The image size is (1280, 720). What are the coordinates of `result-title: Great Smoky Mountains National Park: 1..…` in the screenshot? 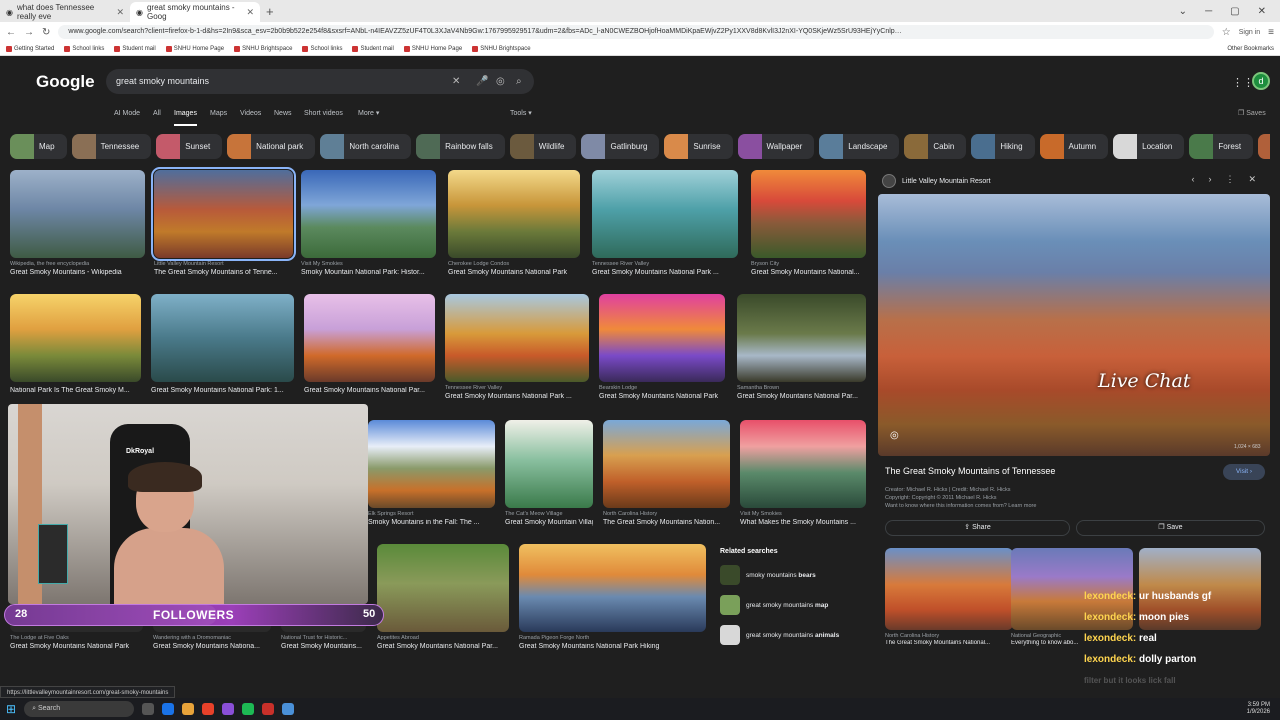 It's located at (222, 390).